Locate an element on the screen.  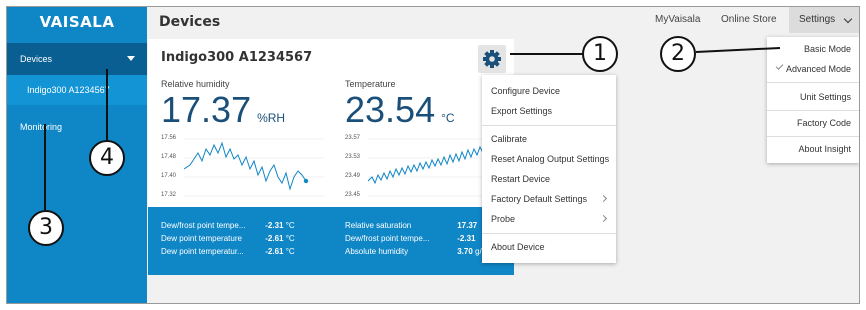
callout-4: 4 is located at coordinates (107, 158).